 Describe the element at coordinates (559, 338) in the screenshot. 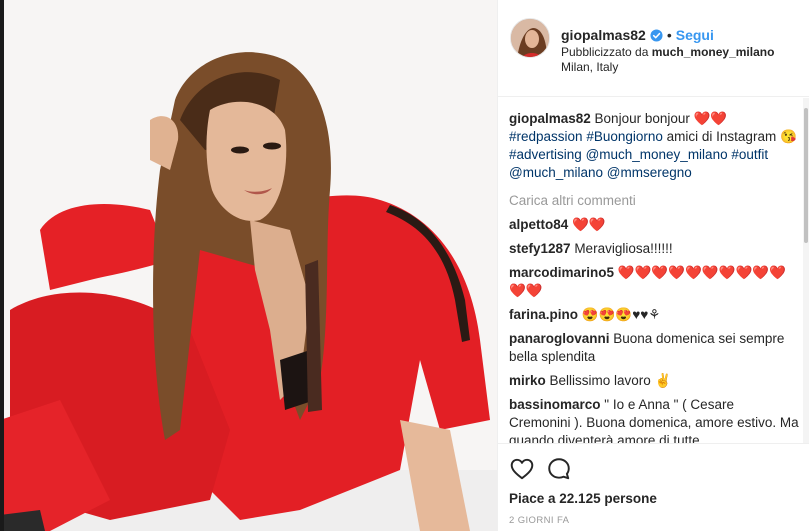

I see `comment-username: panaroglovanni` at that location.